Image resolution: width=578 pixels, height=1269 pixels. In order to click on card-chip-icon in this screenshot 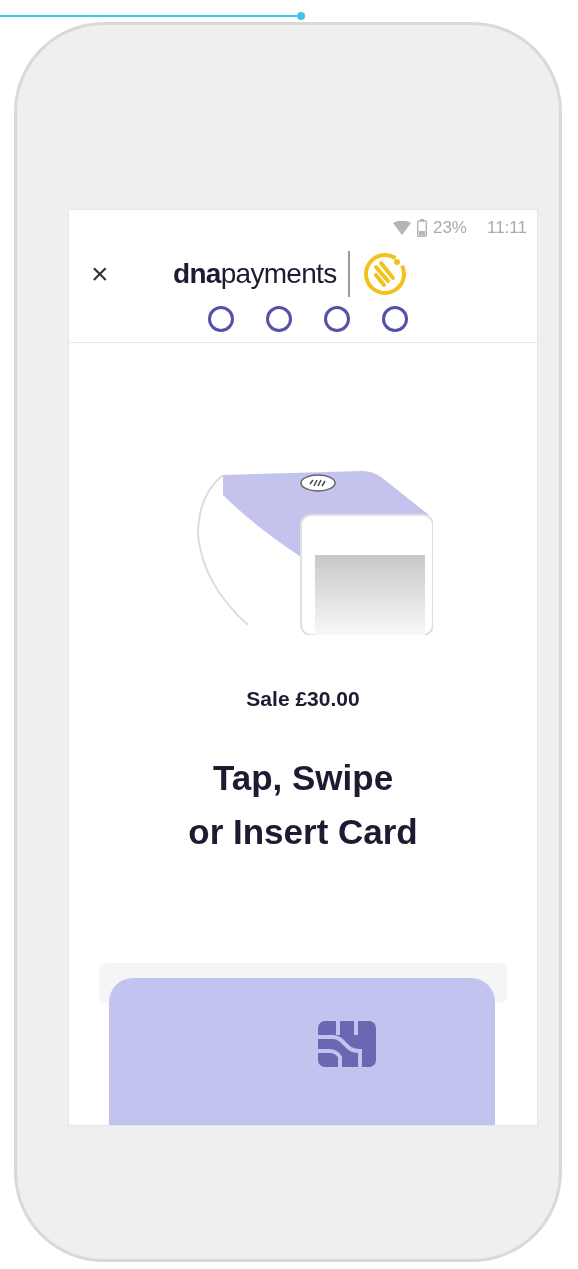, I will do `click(347, 1044)`.